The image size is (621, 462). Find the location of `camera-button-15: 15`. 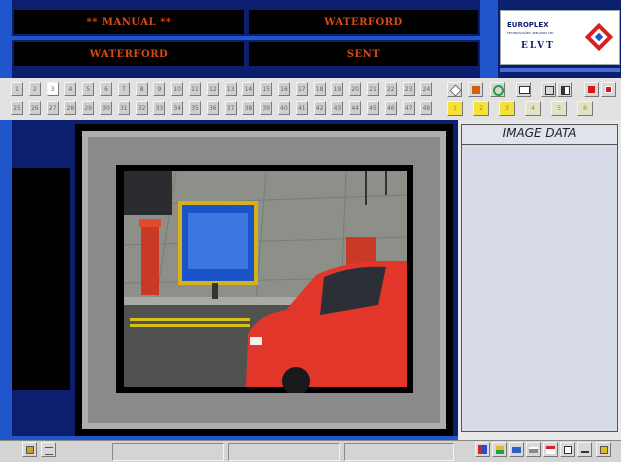

camera-button-15: 15 is located at coordinates (266, 89).